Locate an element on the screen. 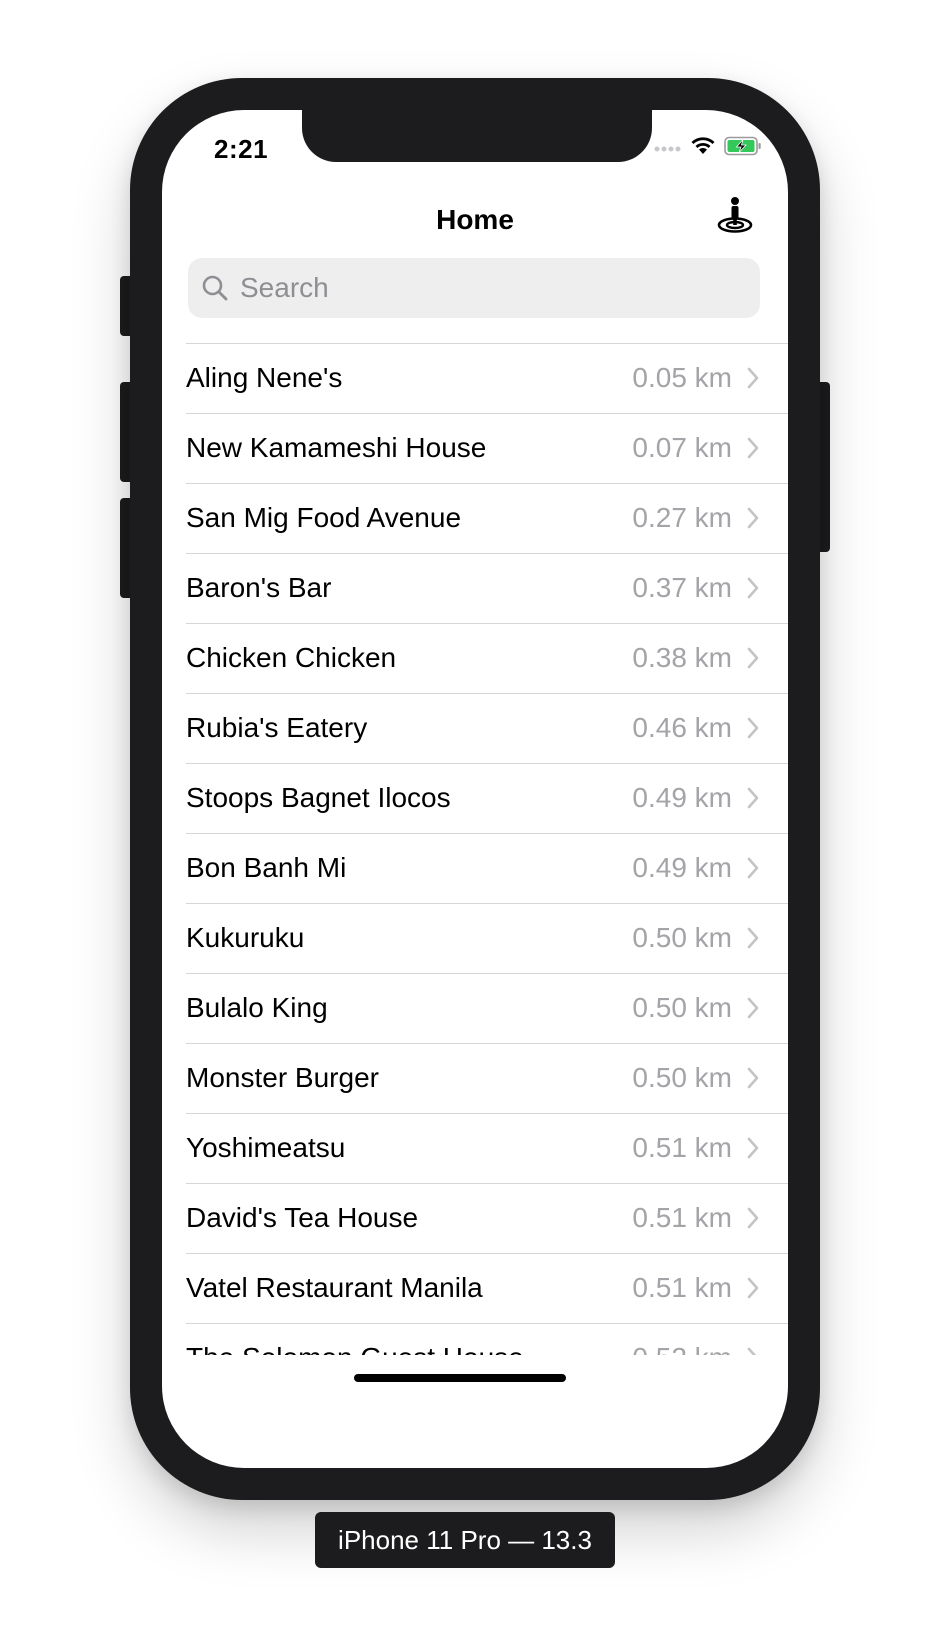  place-distance: 0.07 km is located at coordinates (682, 447).